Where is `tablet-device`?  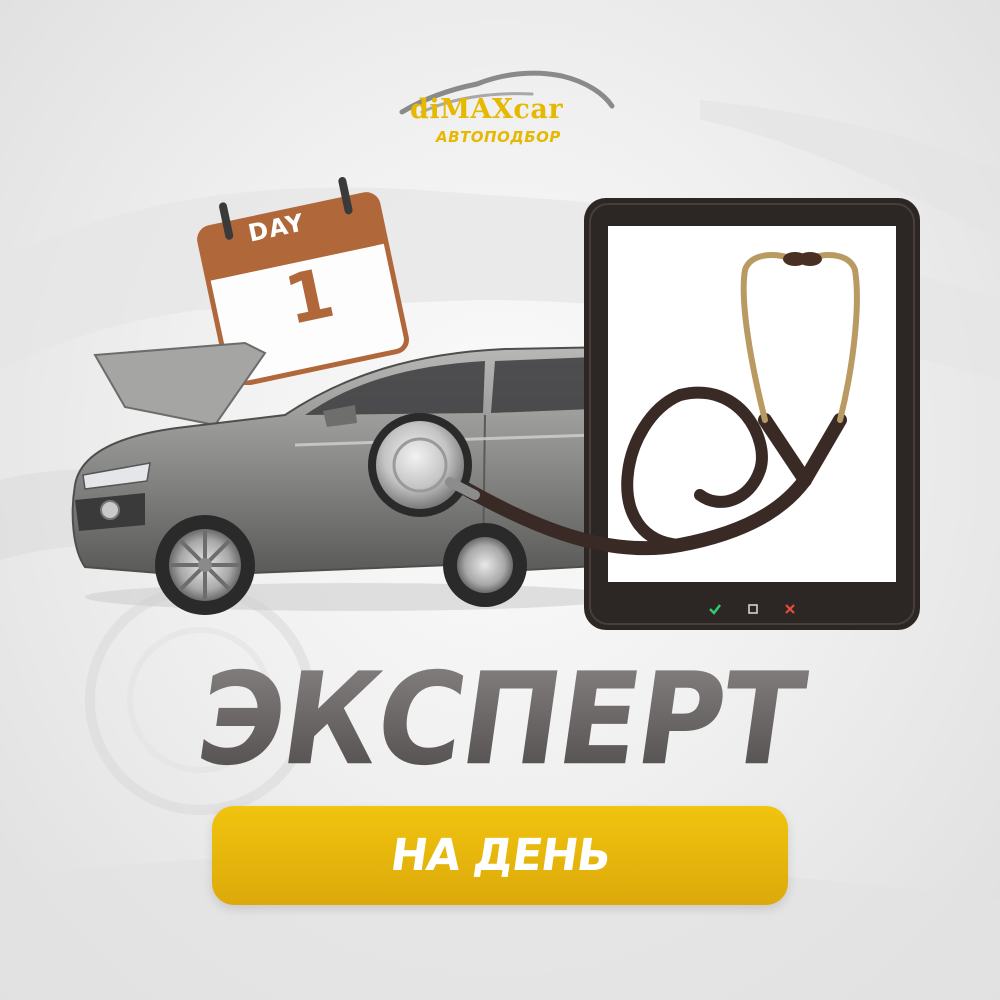
tablet-device is located at coordinates (752, 414).